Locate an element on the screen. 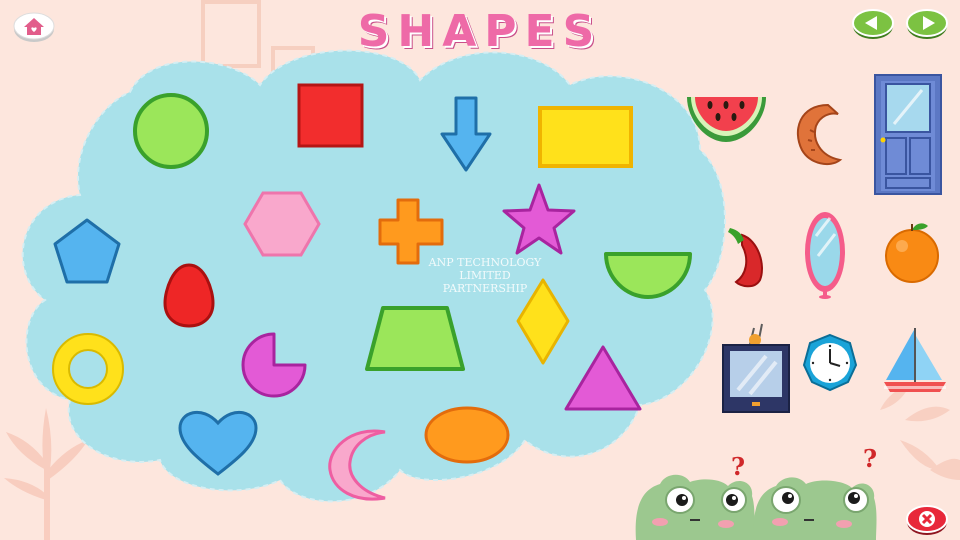 Image resolution: width=960 pixels, height=540 pixels. object-mirror is located at coordinates (825, 255).